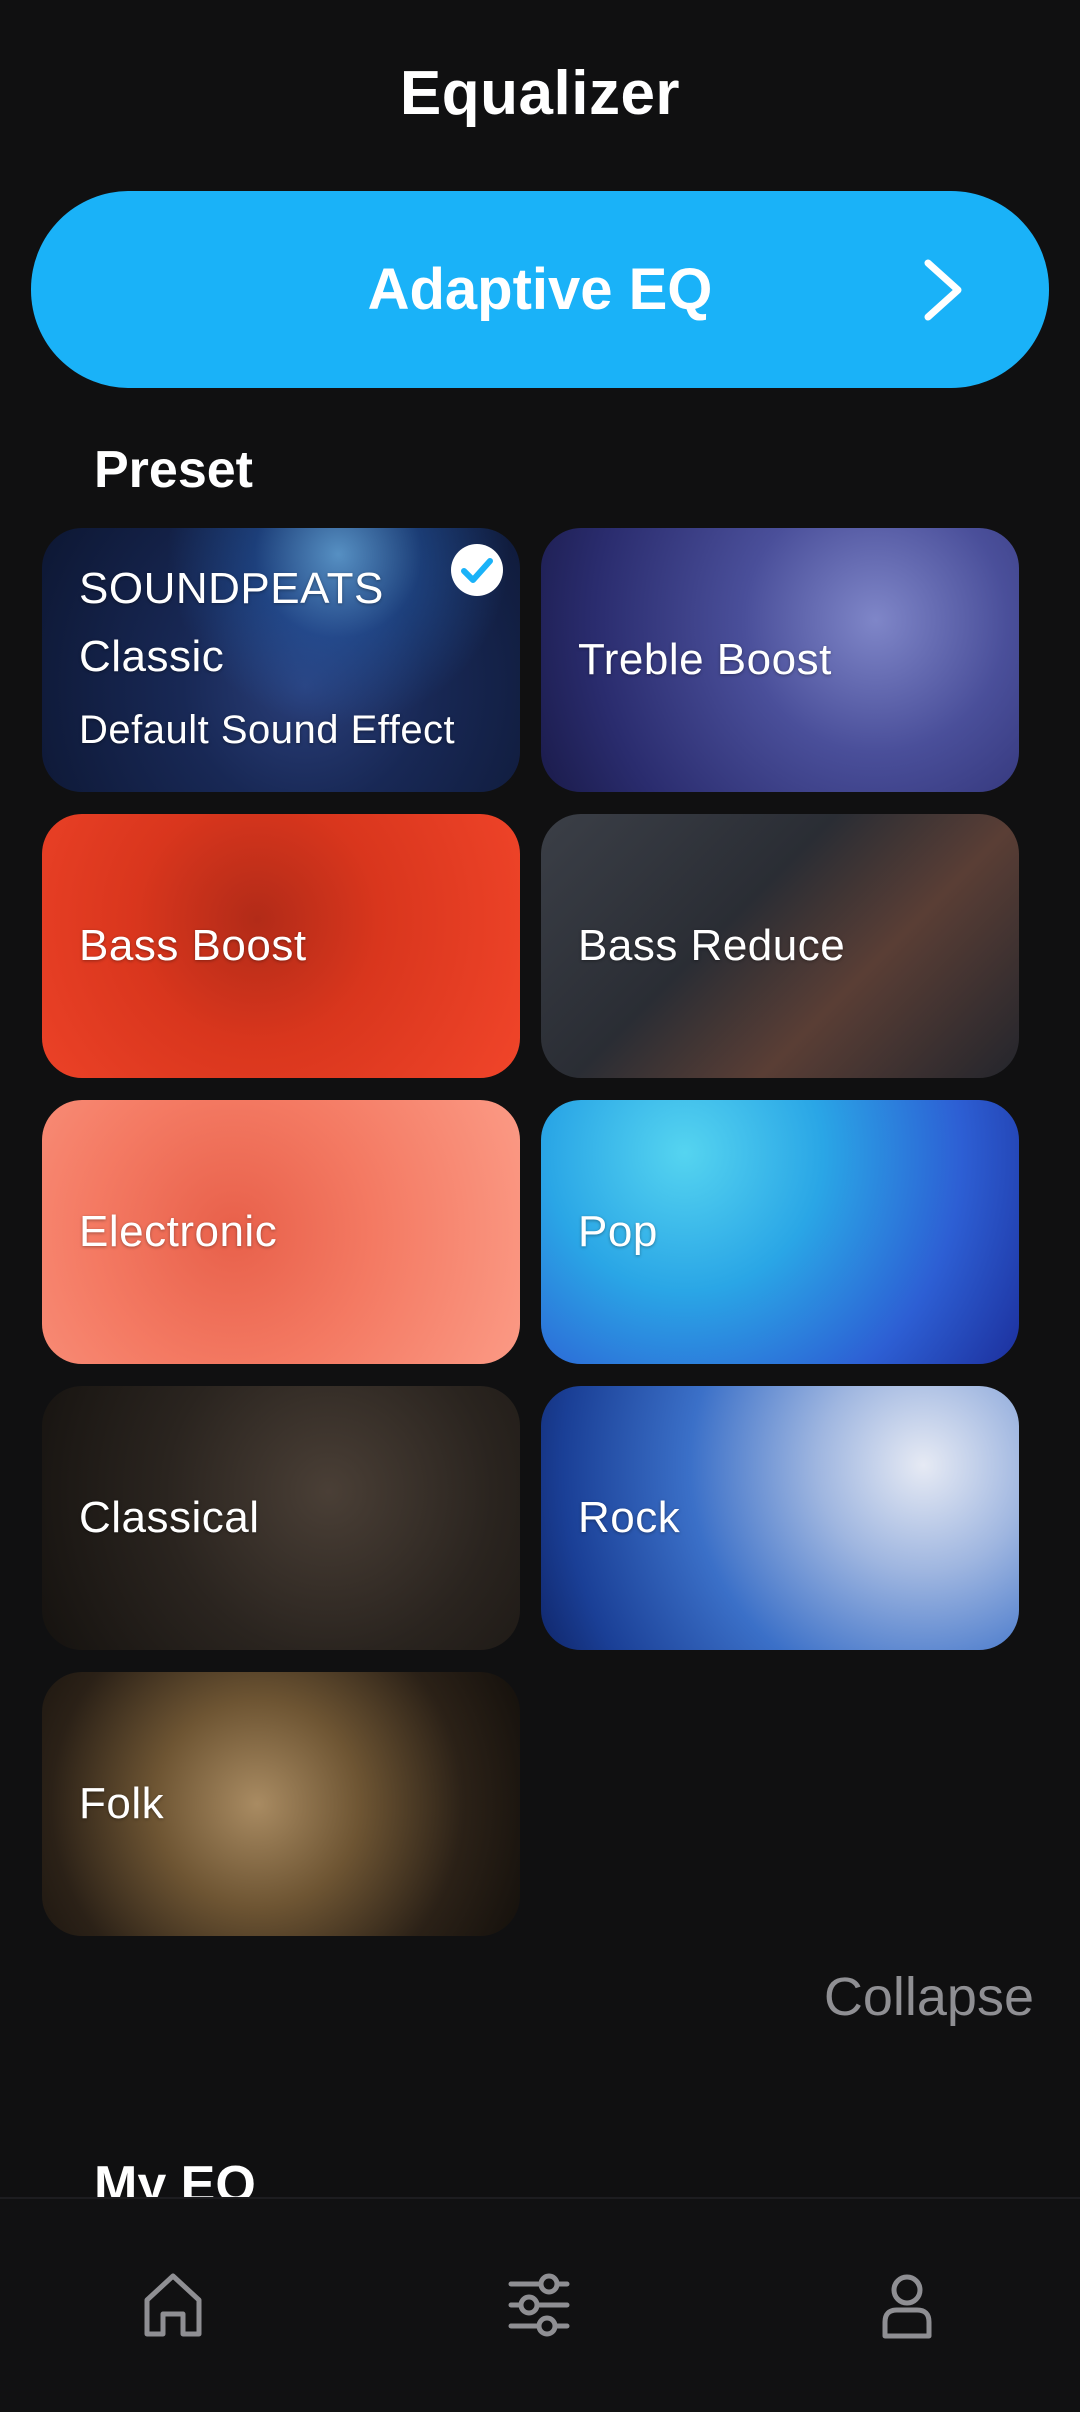 Image resolution: width=1080 pixels, height=2412 pixels. I want to click on collapse-button: Collapse, so click(929, 1997).